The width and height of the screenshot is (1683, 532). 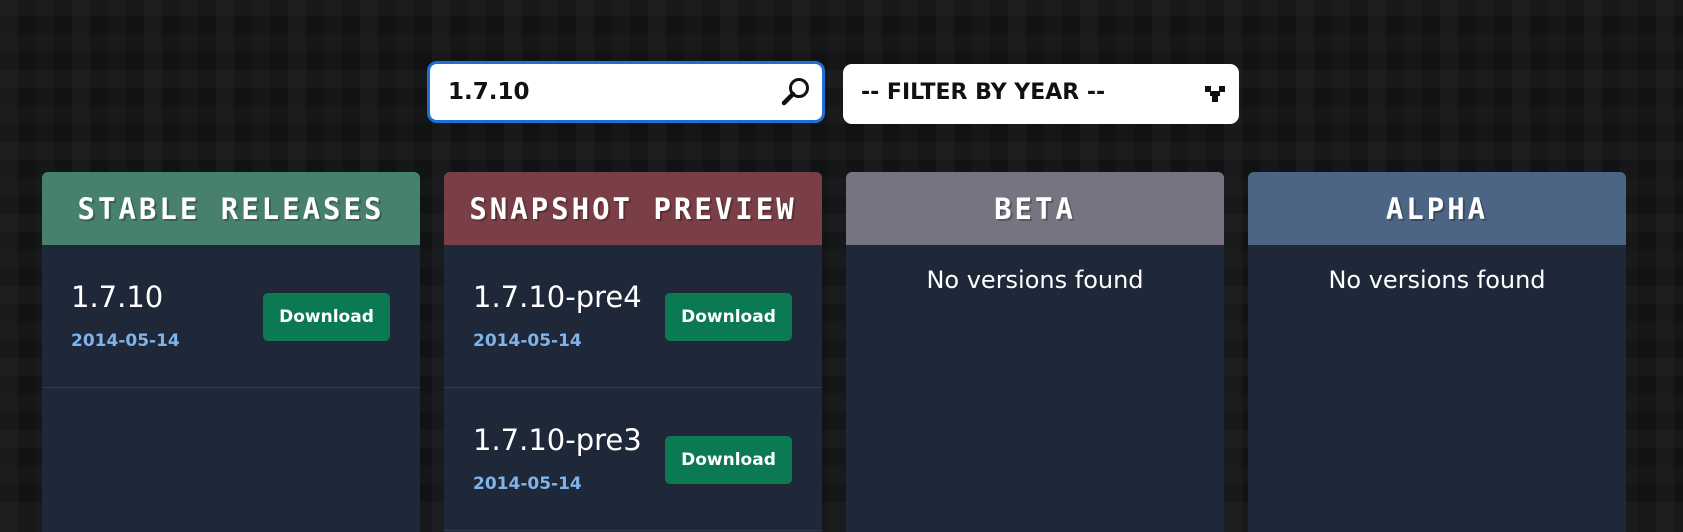 I want to click on beta-header: BETA, so click(x=1035, y=208).